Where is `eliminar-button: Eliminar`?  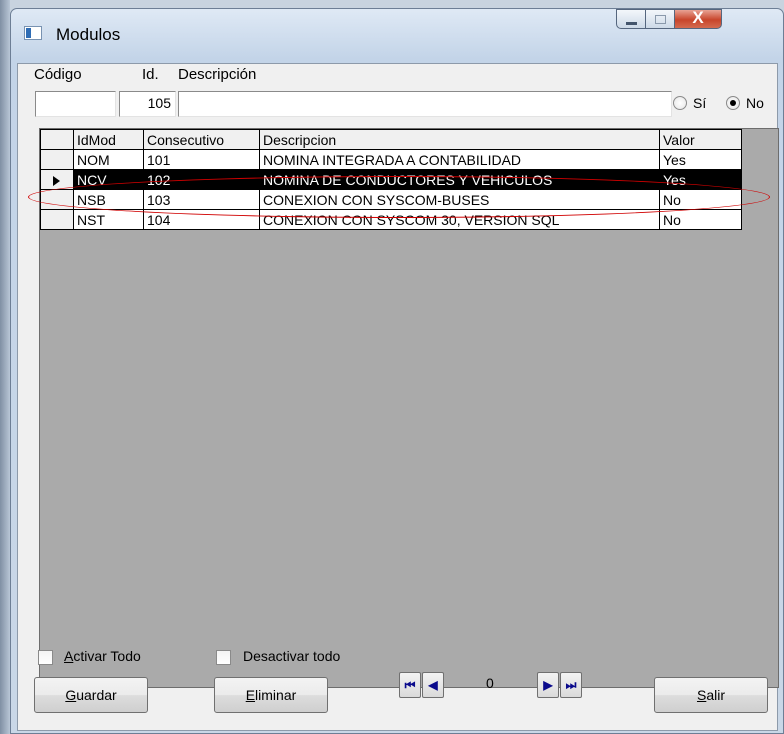 eliminar-button: Eliminar is located at coordinates (271, 695).